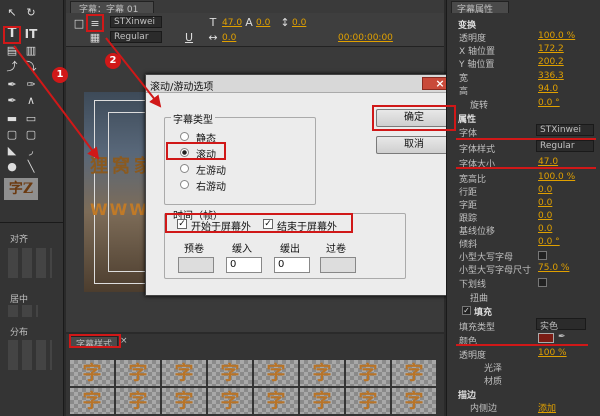 Image resolution: width=600 pixels, height=416 pixels. Describe the element at coordinates (545, 229) in the screenshot. I see `baseline-value: 0.0` at that location.